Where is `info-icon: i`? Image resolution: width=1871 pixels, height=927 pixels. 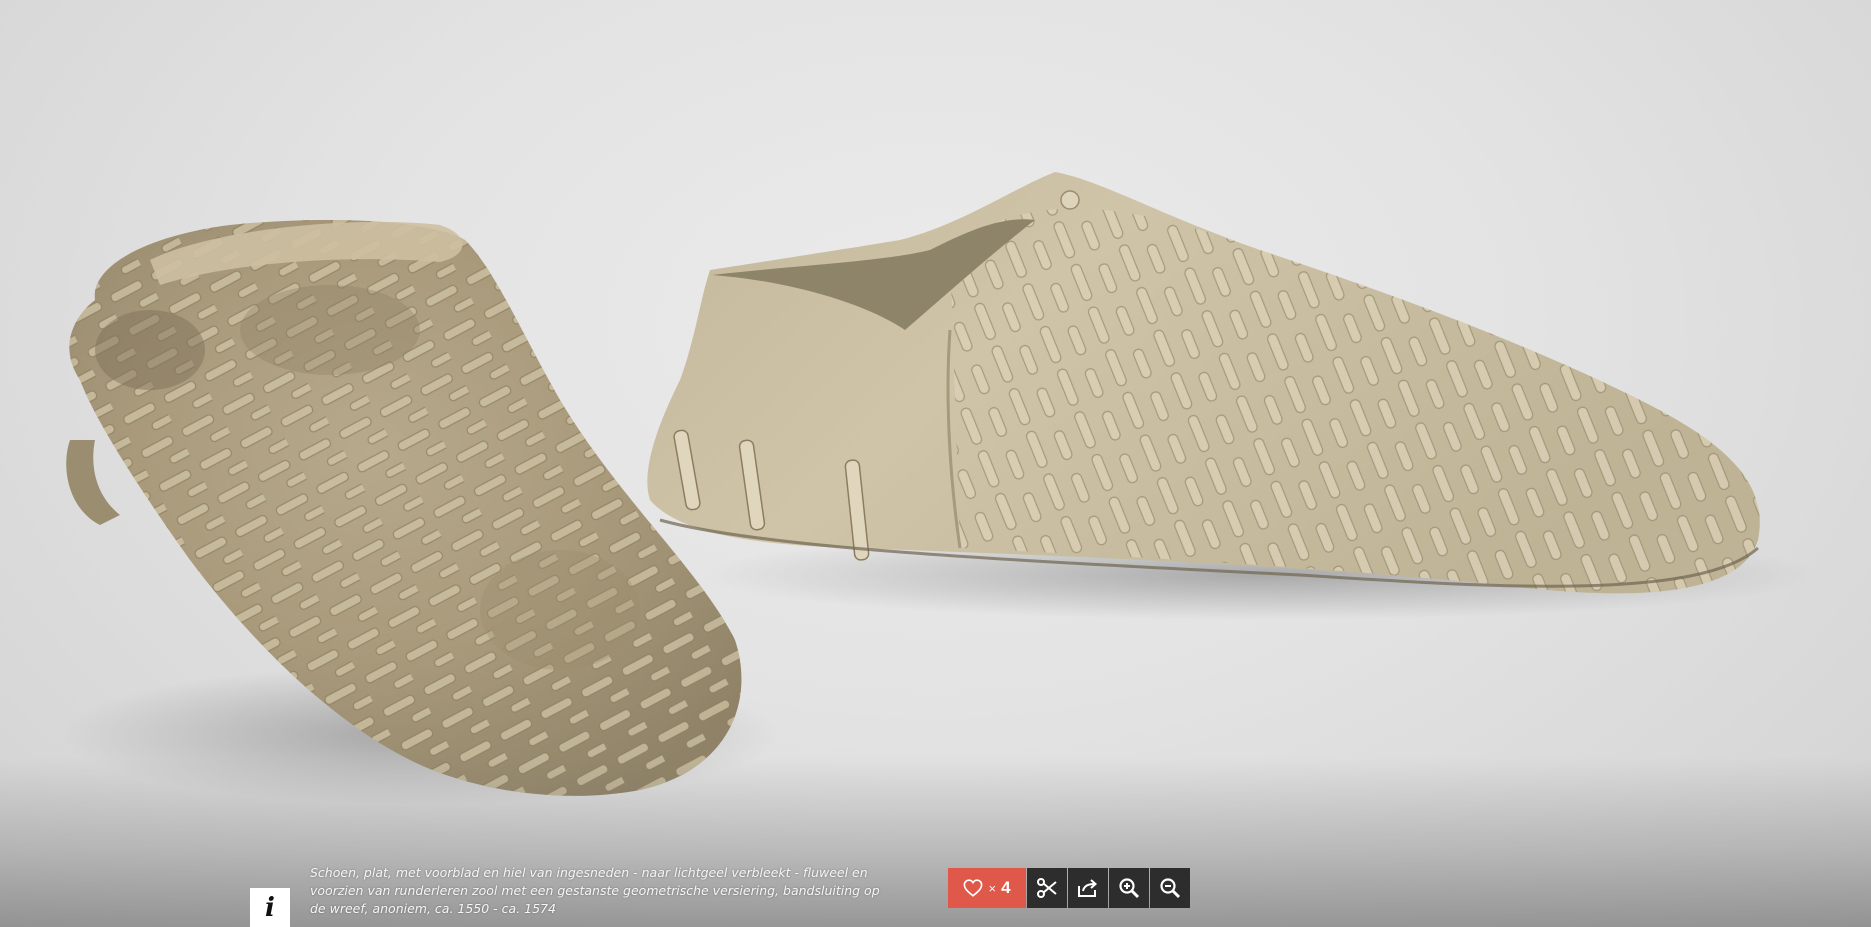
info-icon: i is located at coordinates (270, 907).